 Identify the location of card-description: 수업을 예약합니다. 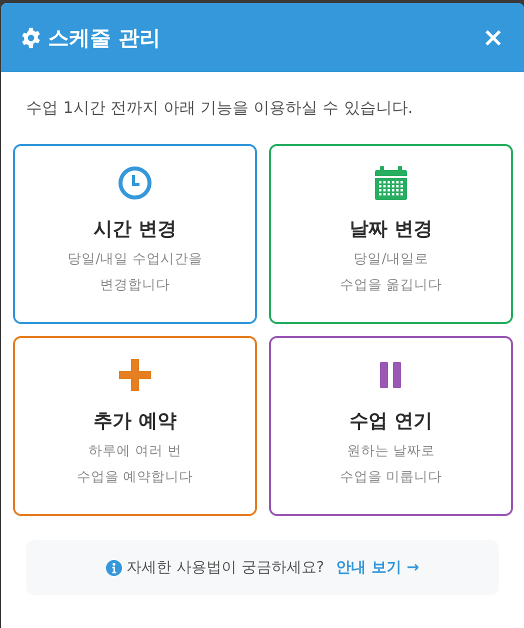
(135, 477).